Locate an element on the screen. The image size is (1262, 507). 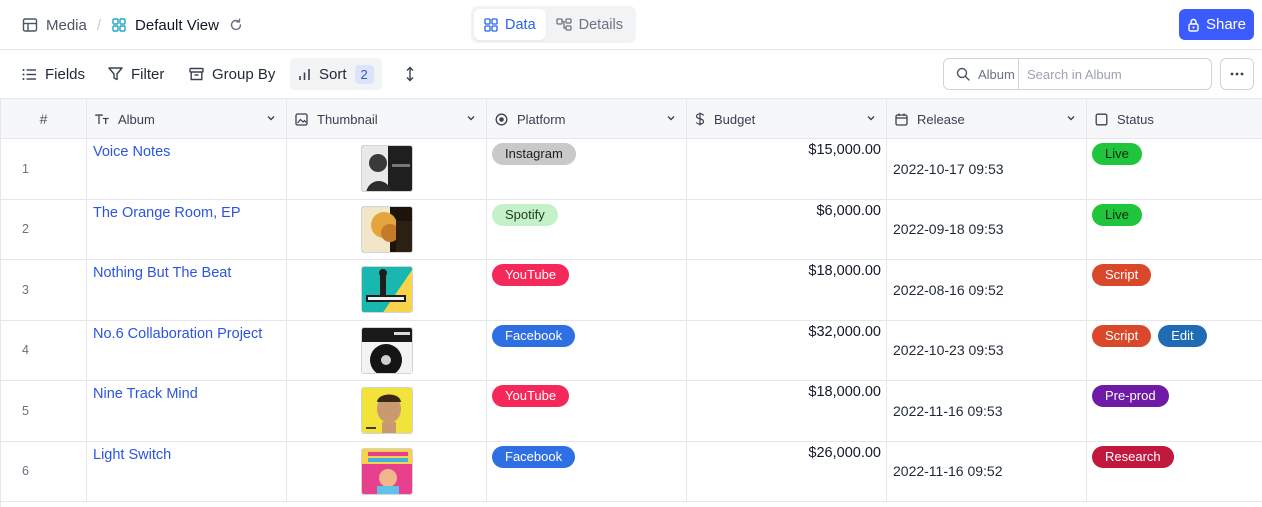
search-input is located at coordinates (1115, 74).